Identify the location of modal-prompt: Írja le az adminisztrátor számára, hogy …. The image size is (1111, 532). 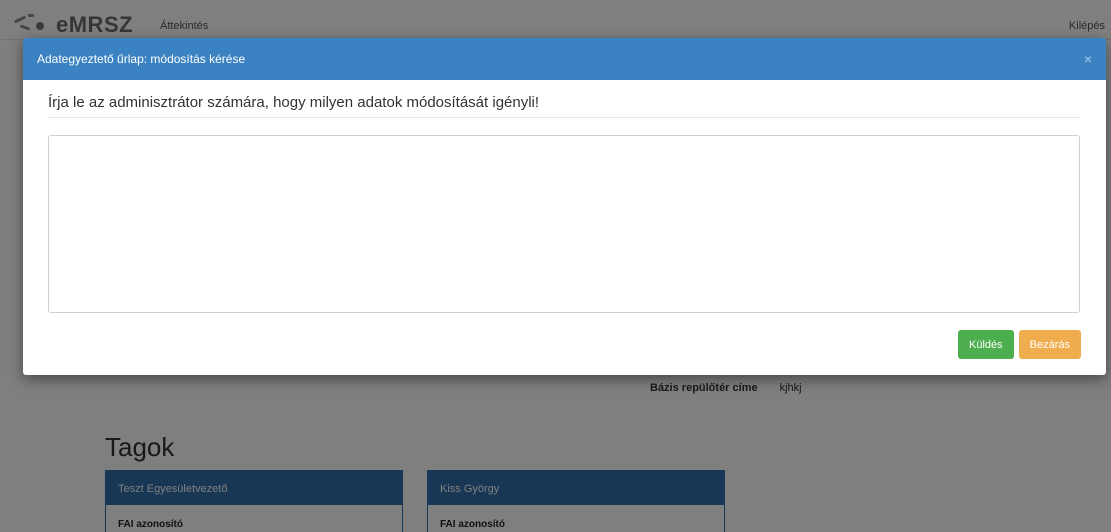
(564, 106).